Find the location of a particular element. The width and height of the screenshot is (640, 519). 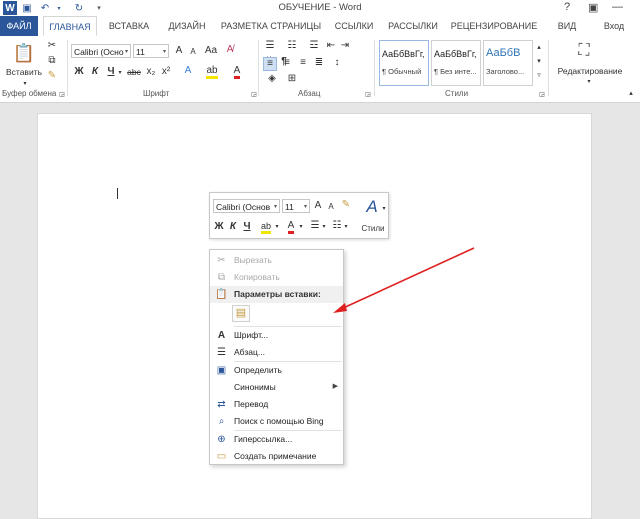

annotation-arrow-head is located at coordinates (340, 308).